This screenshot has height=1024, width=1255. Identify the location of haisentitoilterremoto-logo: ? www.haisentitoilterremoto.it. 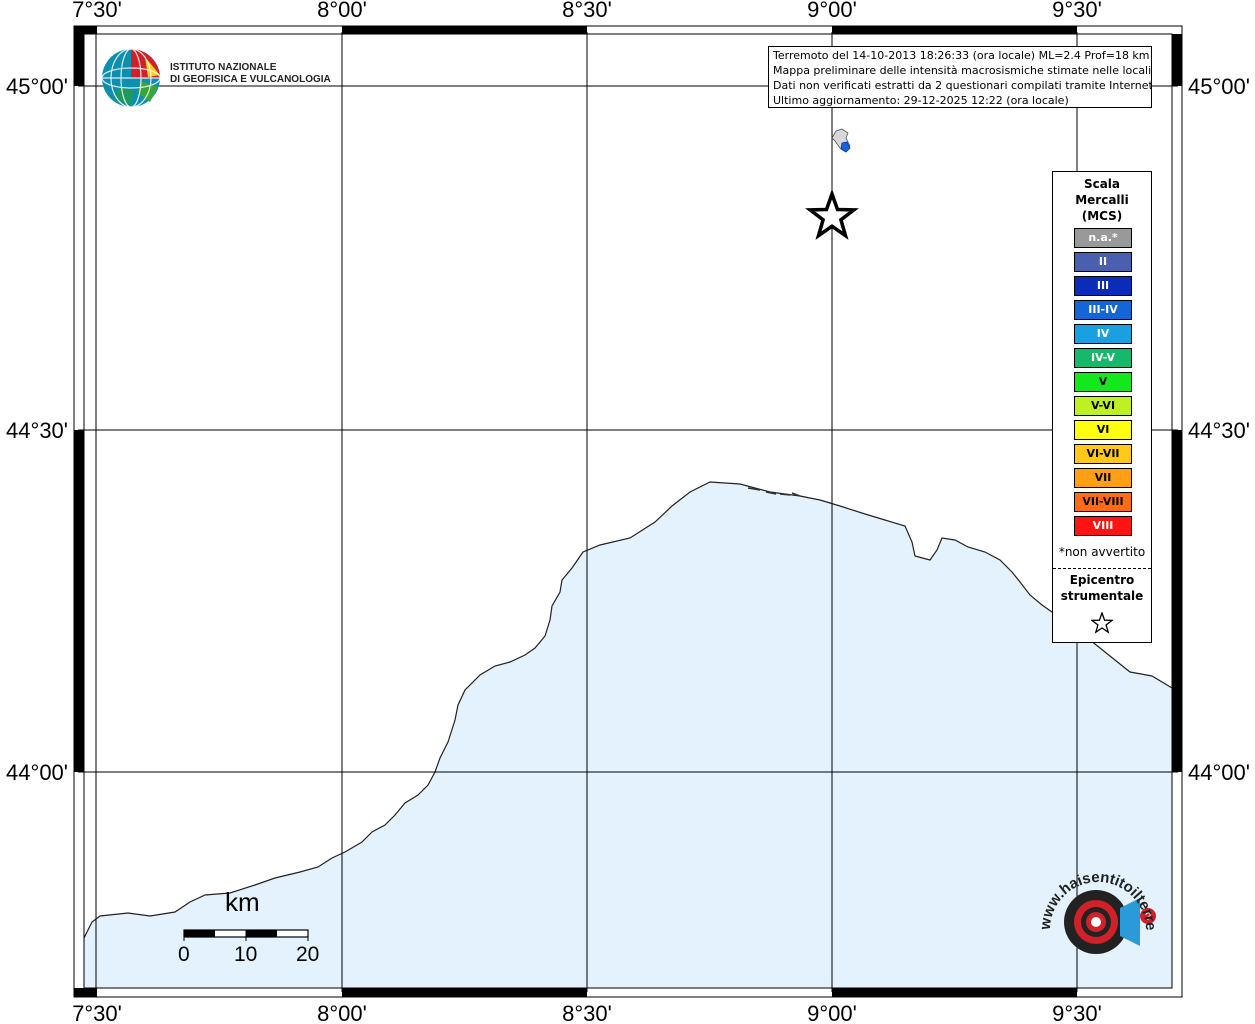
(1096, 913).